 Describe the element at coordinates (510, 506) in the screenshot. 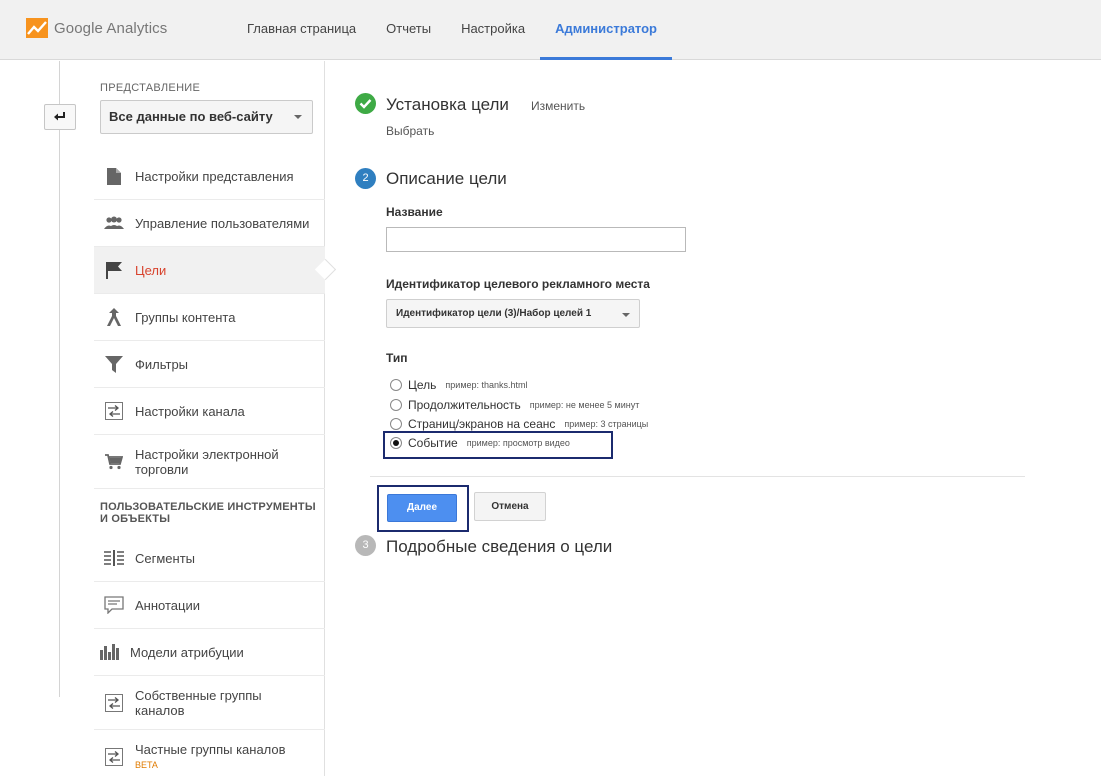

I see `cancel-button: Отмена` at that location.